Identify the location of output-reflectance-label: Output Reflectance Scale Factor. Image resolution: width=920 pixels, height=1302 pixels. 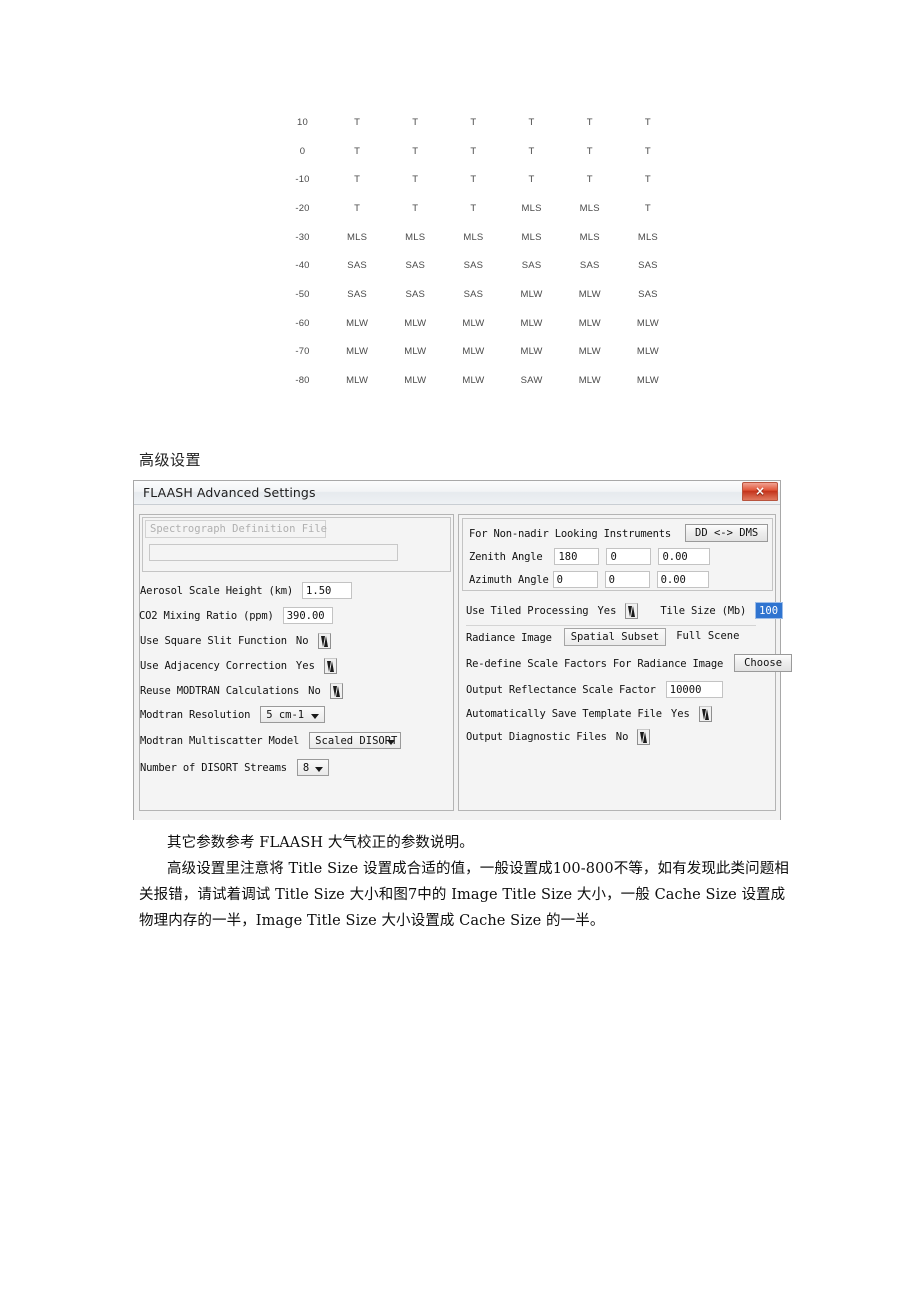
(561, 690).